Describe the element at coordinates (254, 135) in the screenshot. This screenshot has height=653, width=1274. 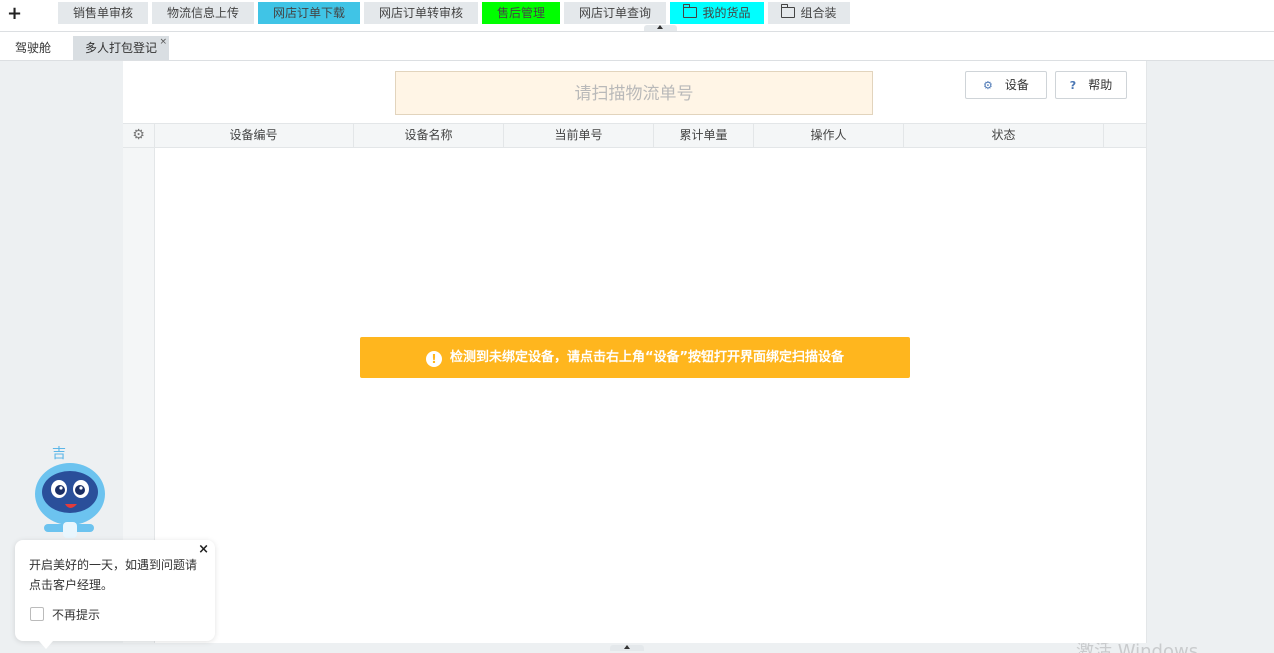
I see `column-device-id: 设备编号` at that location.